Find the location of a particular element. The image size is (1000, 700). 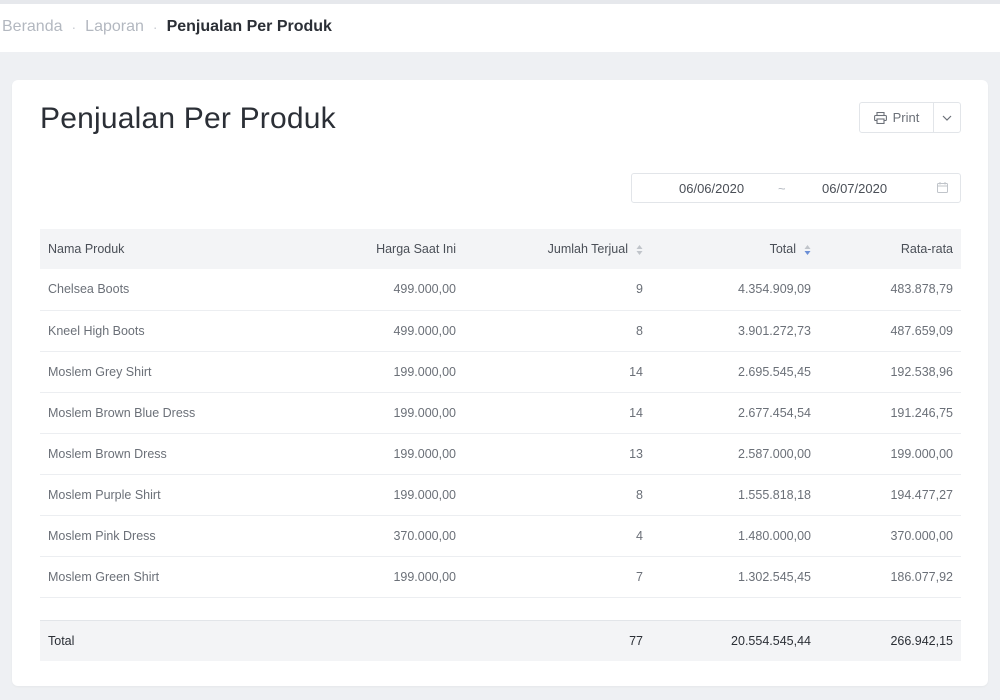

cell-quantity-sold: 13 is located at coordinates (636, 453).